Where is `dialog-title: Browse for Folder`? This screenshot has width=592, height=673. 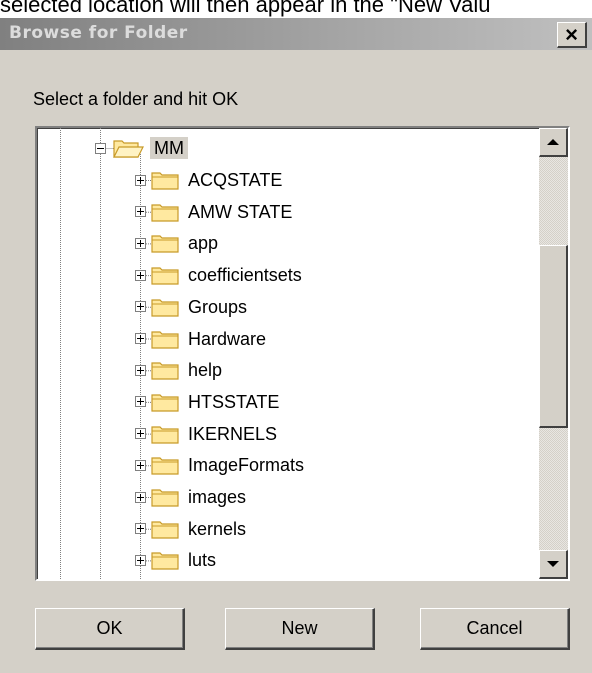
dialog-title: Browse for Folder is located at coordinates (98, 33).